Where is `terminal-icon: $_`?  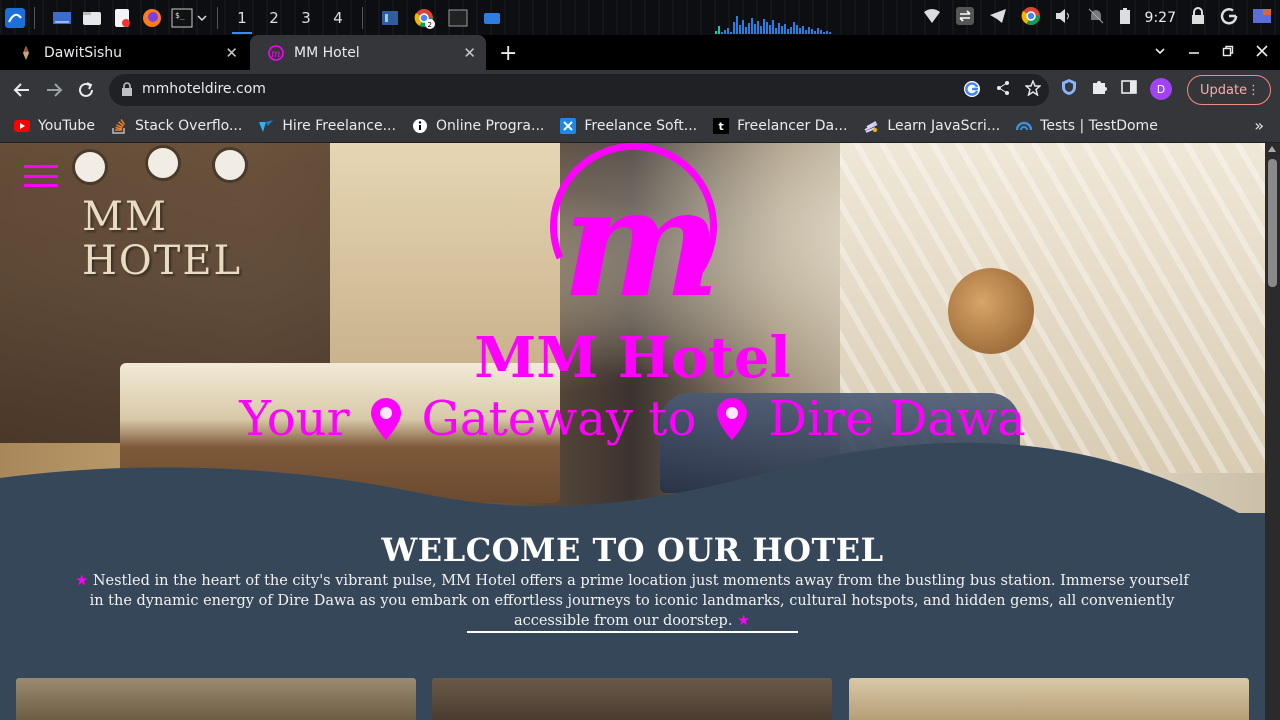
terminal-icon: $_ is located at coordinates (182, 18).